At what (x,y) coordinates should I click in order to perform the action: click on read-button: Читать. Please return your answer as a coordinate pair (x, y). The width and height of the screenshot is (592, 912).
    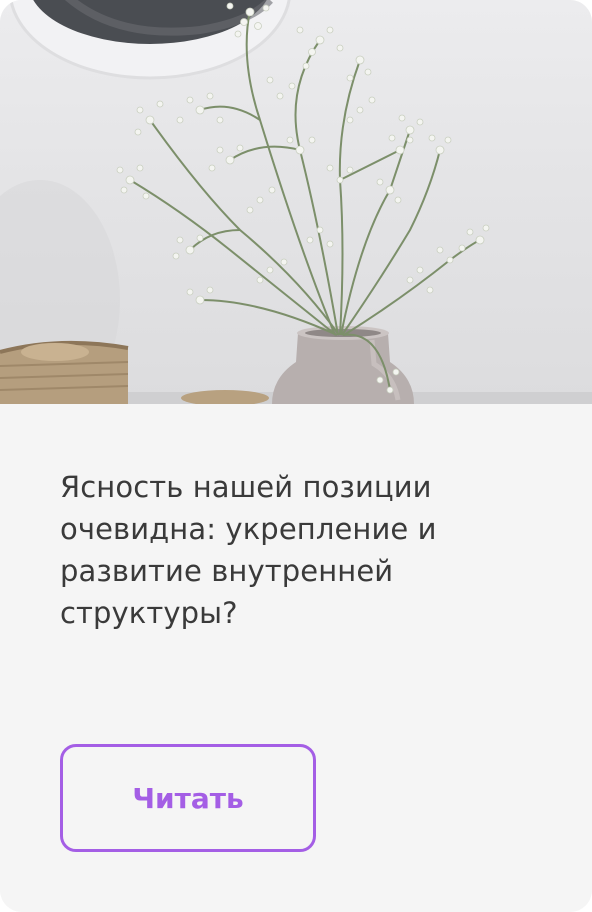
    Looking at the image, I should click on (188, 798).